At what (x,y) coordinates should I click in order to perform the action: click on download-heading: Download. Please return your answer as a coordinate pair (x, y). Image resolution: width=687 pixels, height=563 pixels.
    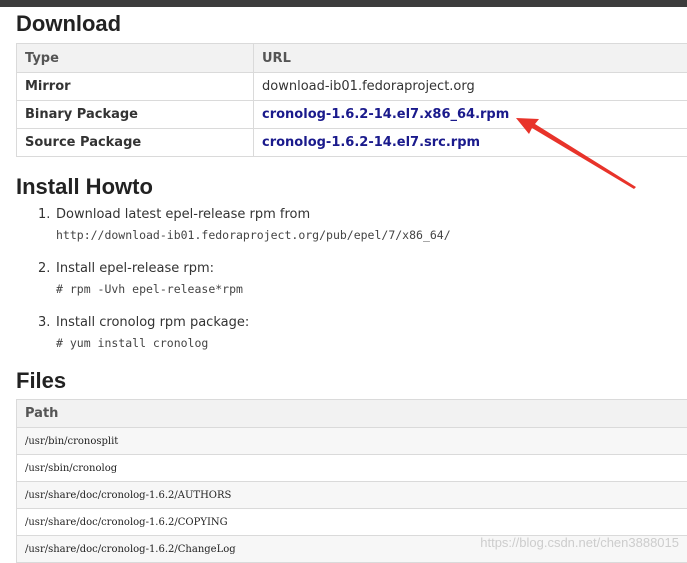
    Looking at the image, I should click on (68, 24).